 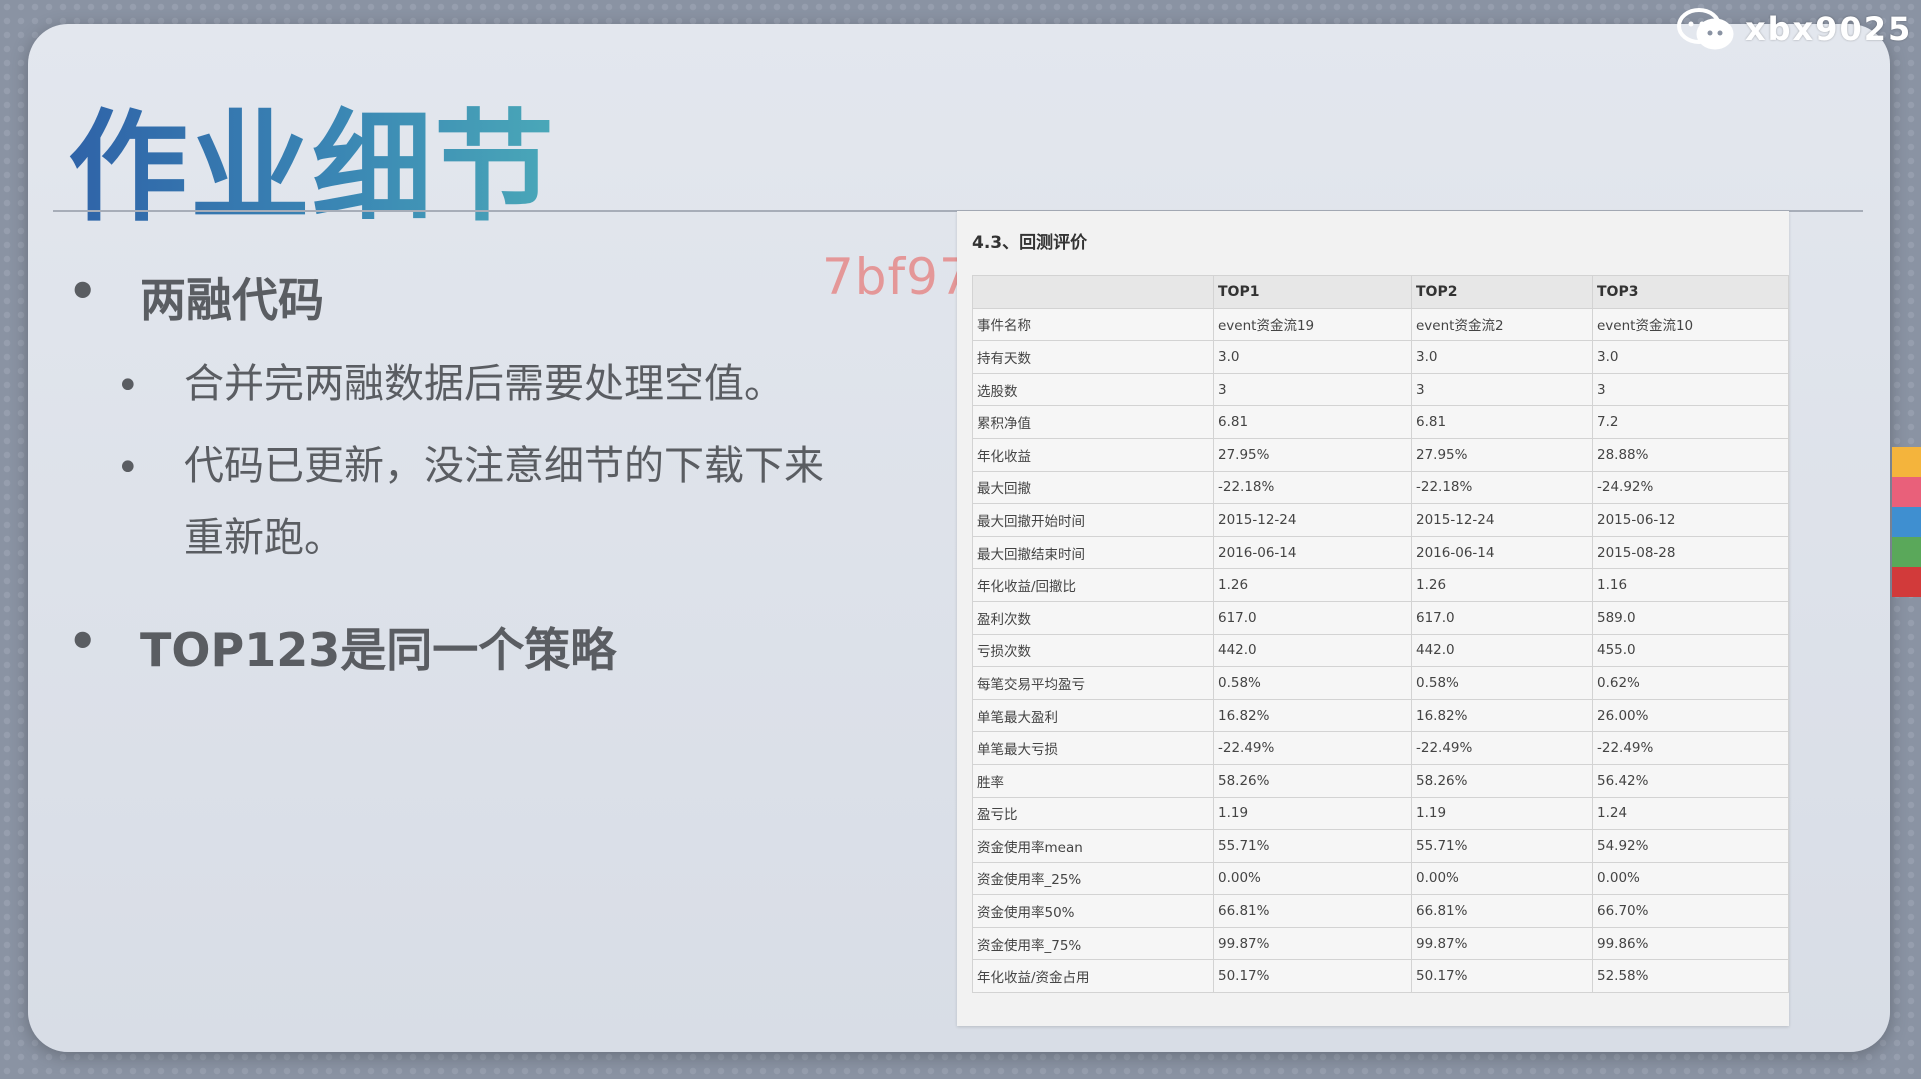 I want to click on metric-label: 选股数, so click(x=1093, y=389).